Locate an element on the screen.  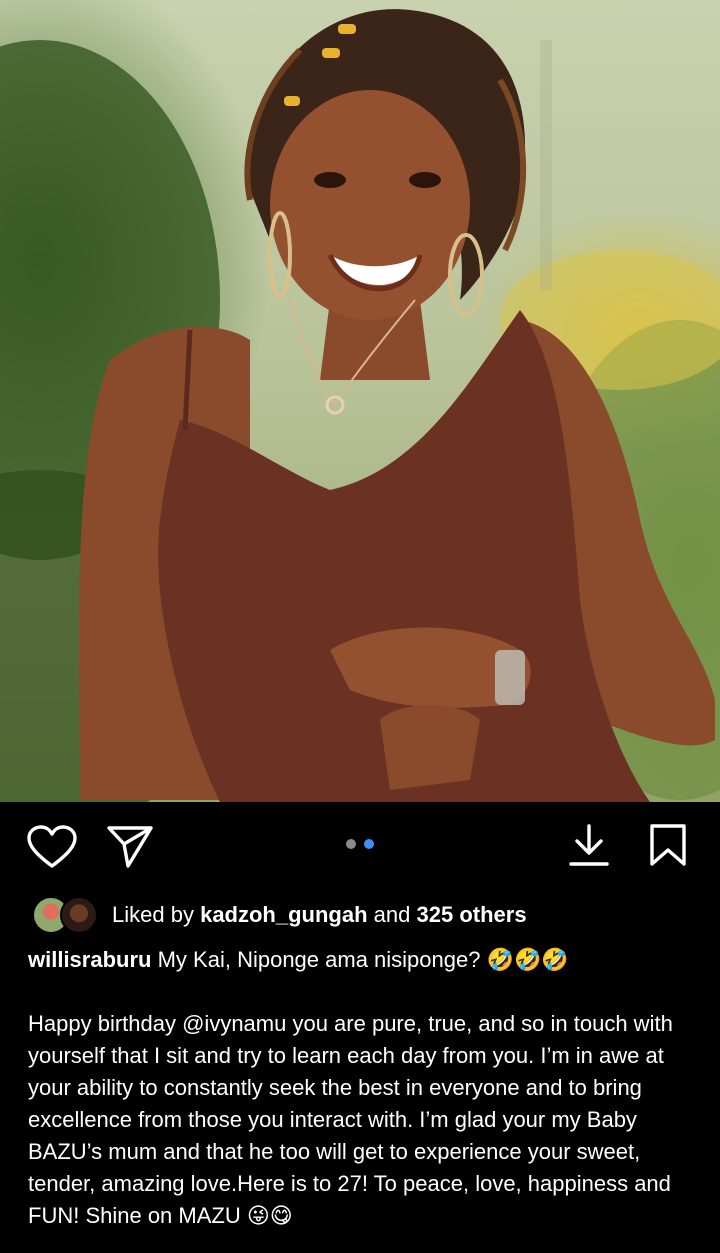
heart-icon is located at coordinates (52, 846).